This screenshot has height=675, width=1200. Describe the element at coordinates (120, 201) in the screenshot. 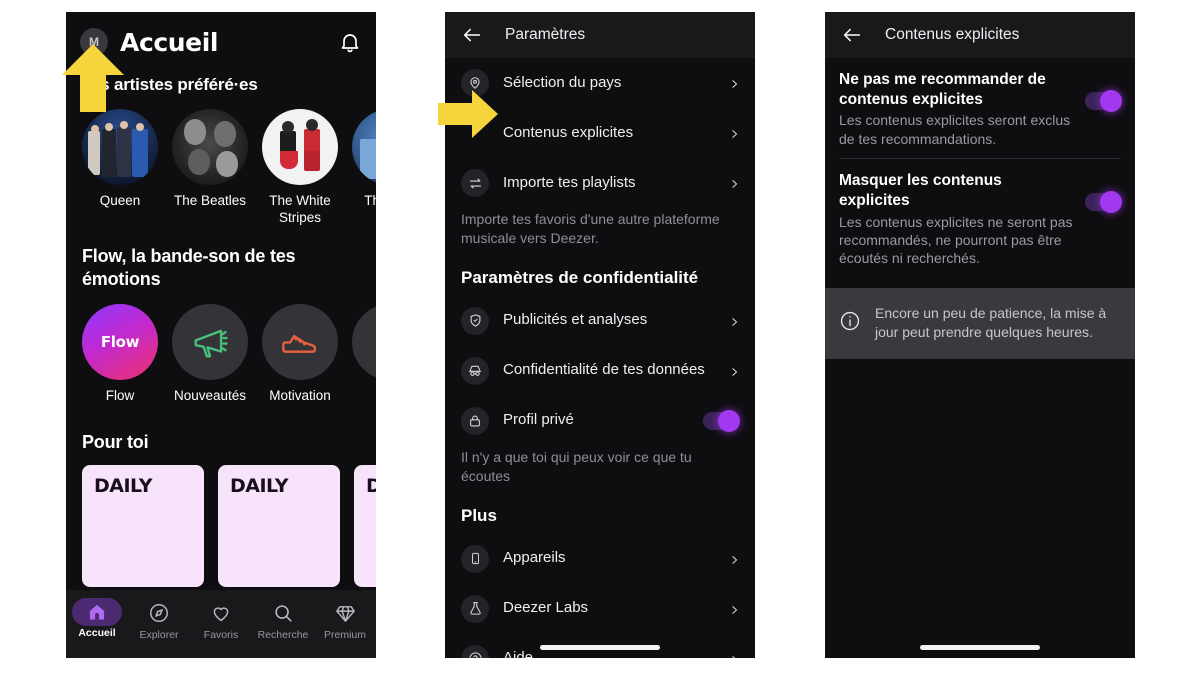

I see `artist-name: Queen` at that location.